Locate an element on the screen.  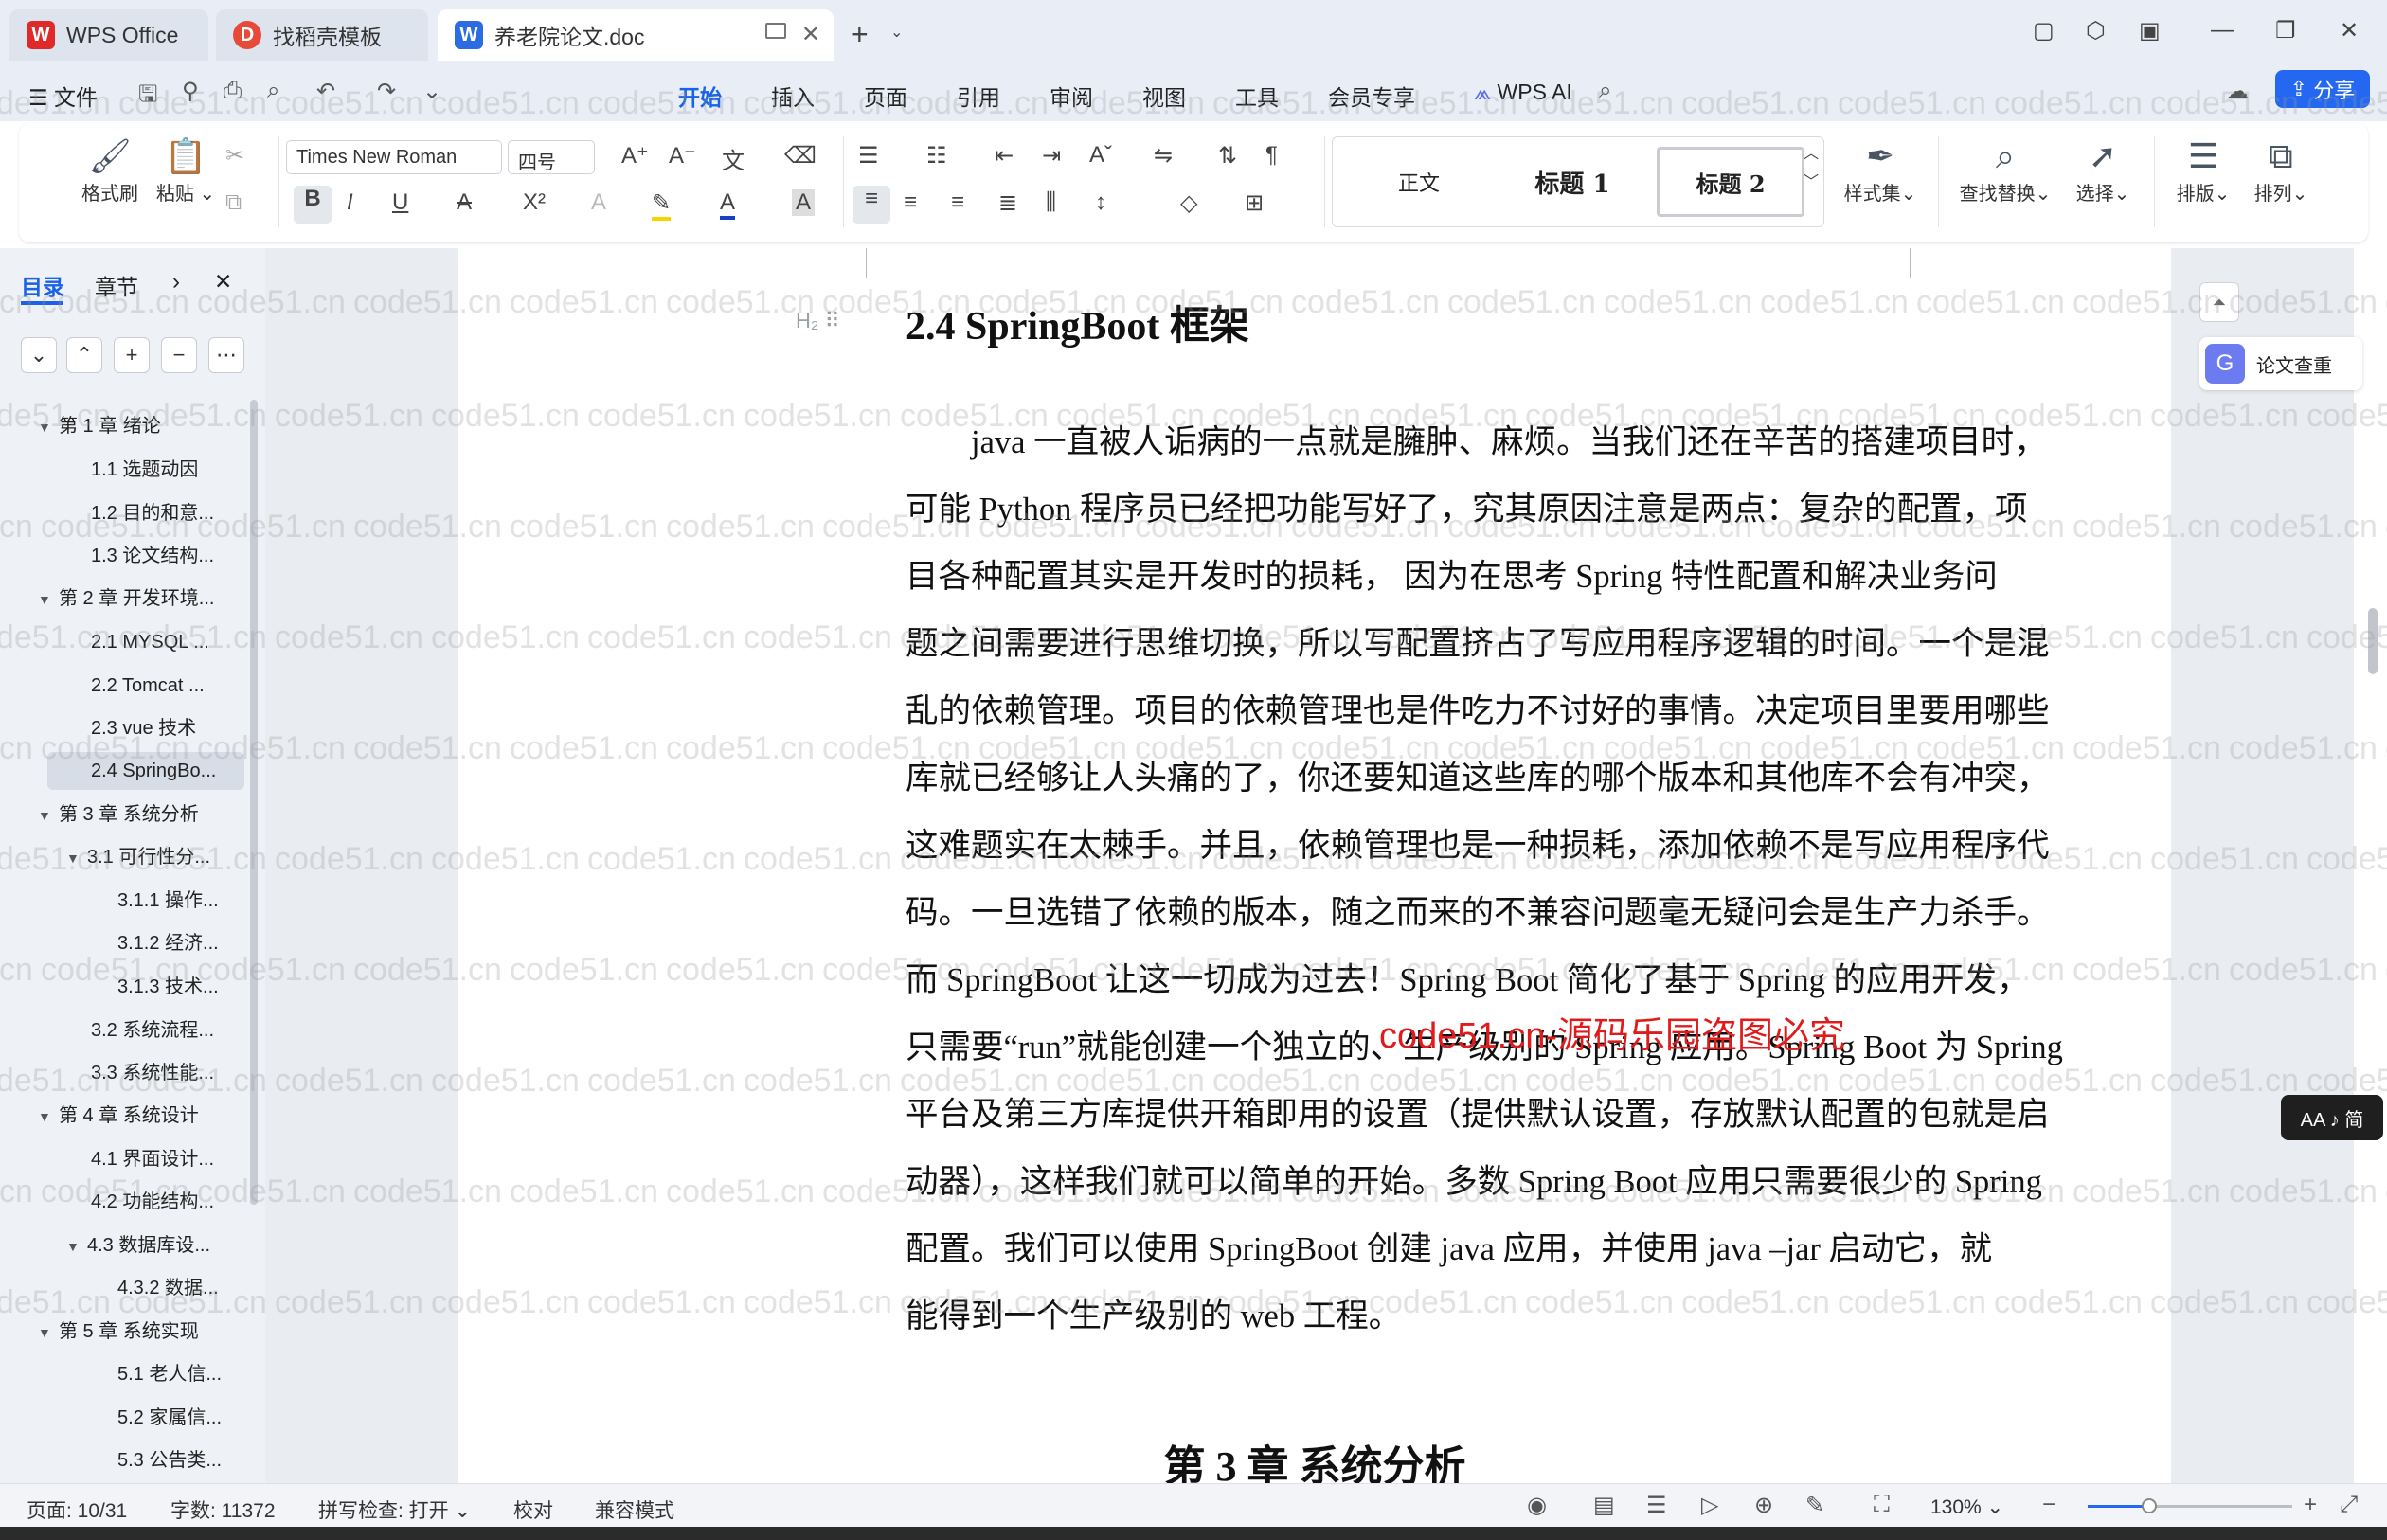
font-size-select: 四号 is located at coordinates (551, 157).